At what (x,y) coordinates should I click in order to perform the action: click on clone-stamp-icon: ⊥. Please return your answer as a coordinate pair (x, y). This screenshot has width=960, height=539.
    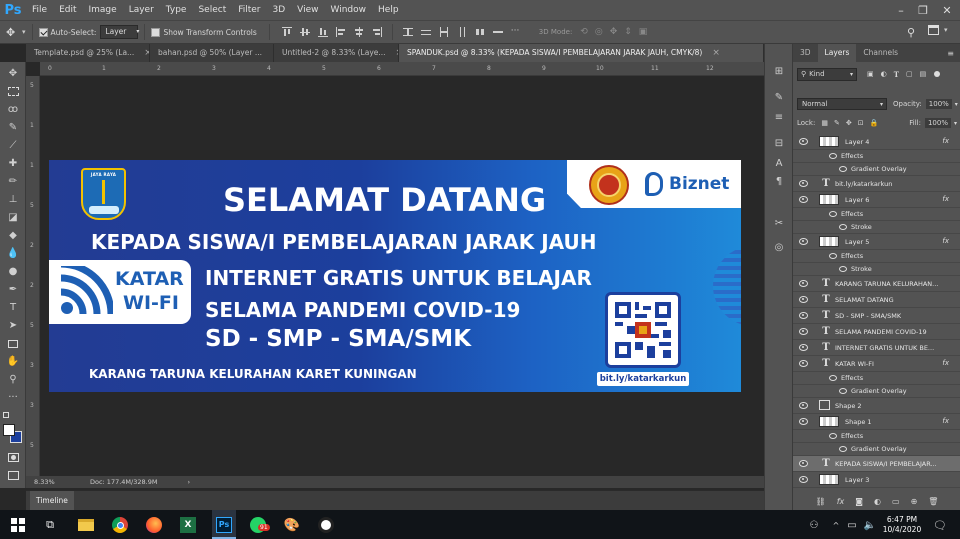
    Looking at the image, I should click on (13, 199).